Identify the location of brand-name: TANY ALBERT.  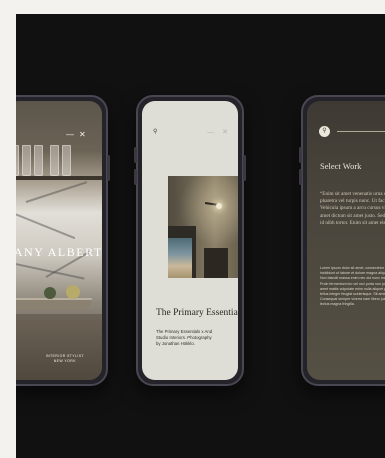
(59, 252).